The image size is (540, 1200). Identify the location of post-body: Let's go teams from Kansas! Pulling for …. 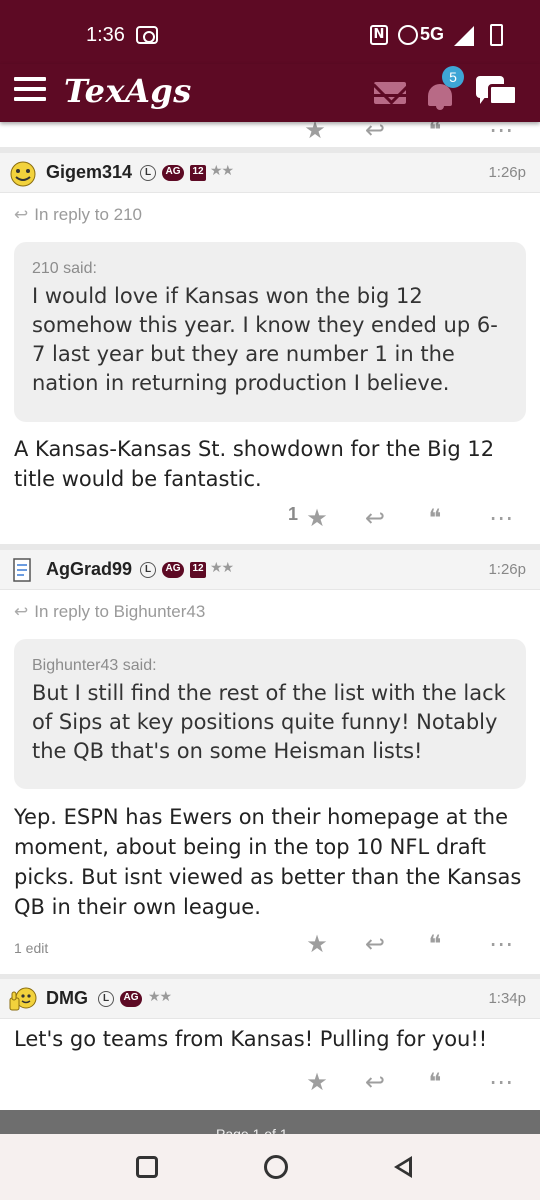
(251, 1039).